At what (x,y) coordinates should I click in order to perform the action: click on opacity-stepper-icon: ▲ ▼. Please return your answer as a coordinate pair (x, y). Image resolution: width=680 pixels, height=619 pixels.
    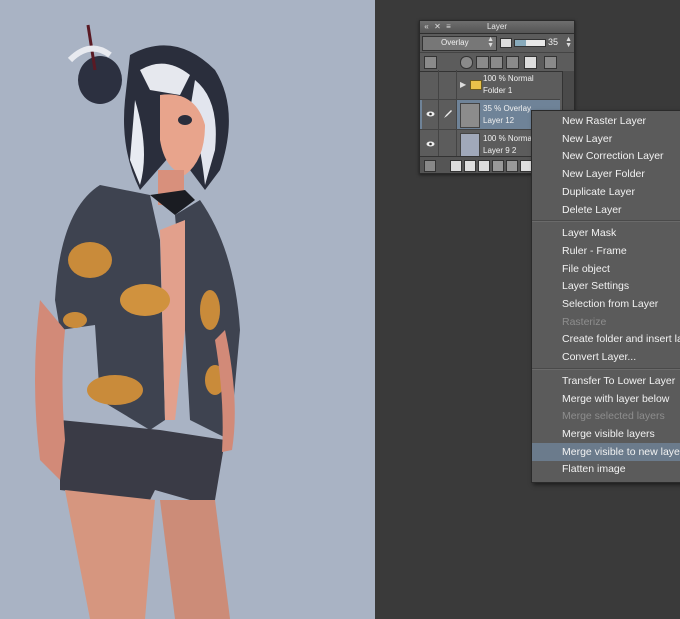
    Looking at the image, I should click on (568, 42).